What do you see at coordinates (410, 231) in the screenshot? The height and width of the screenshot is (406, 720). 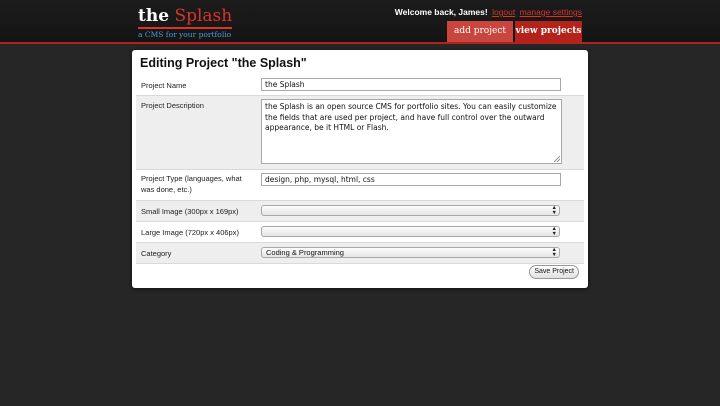 I see `large-image-select: ▲ ▼` at bounding box center [410, 231].